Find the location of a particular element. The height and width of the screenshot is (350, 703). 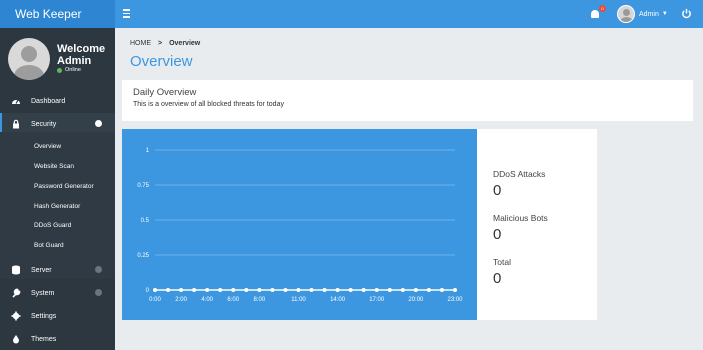

submenu-item-overview: Overview is located at coordinates (47, 146).